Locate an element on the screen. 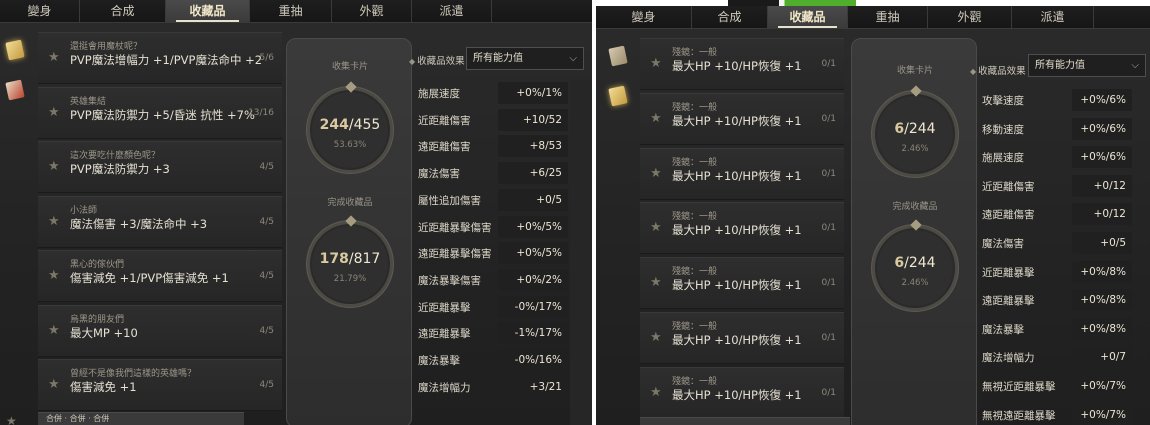 This screenshot has width=1150, height=425. item-title: 這次要吃什麼顏色呢？ is located at coordinates (115, 156).